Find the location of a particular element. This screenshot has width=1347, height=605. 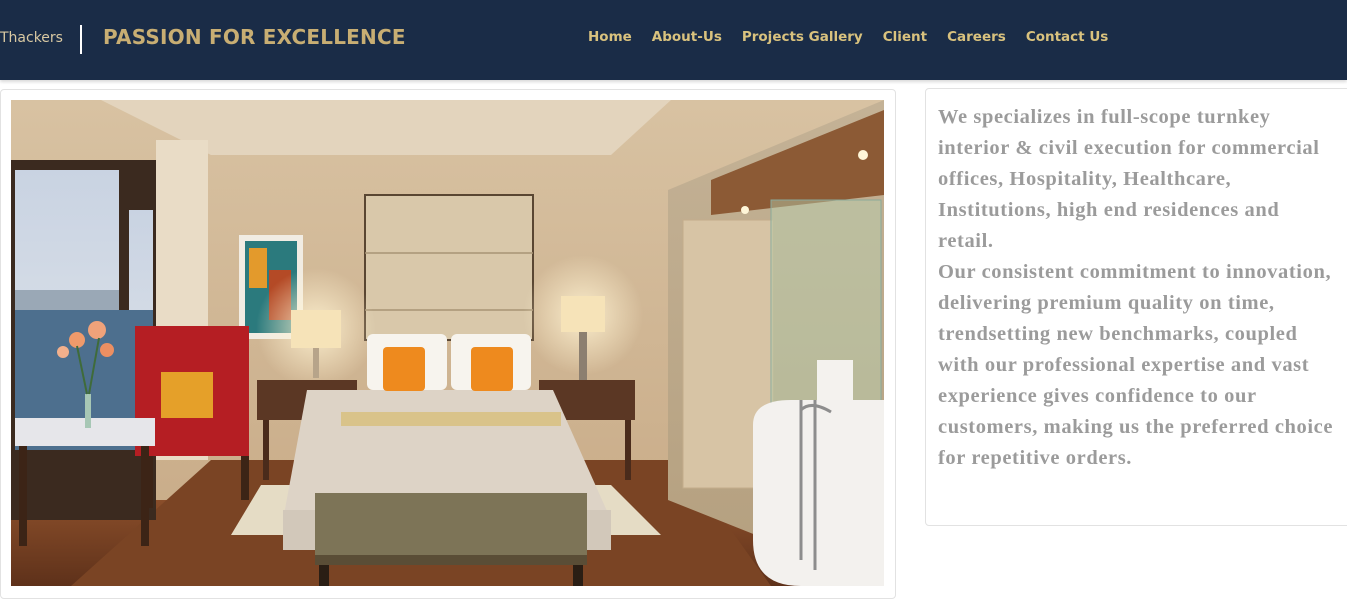

nav-item-contact-us: Contact Us is located at coordinates (1067, 37).